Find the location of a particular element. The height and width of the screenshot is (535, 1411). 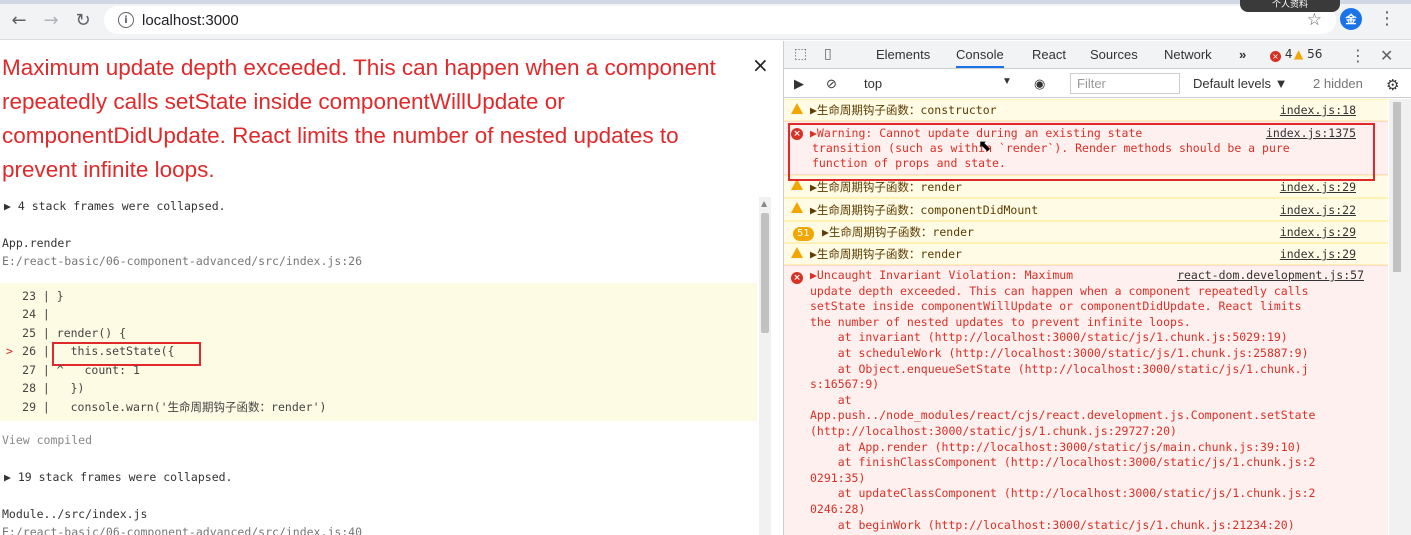

code-text: } is located at coordinates (56, 296).